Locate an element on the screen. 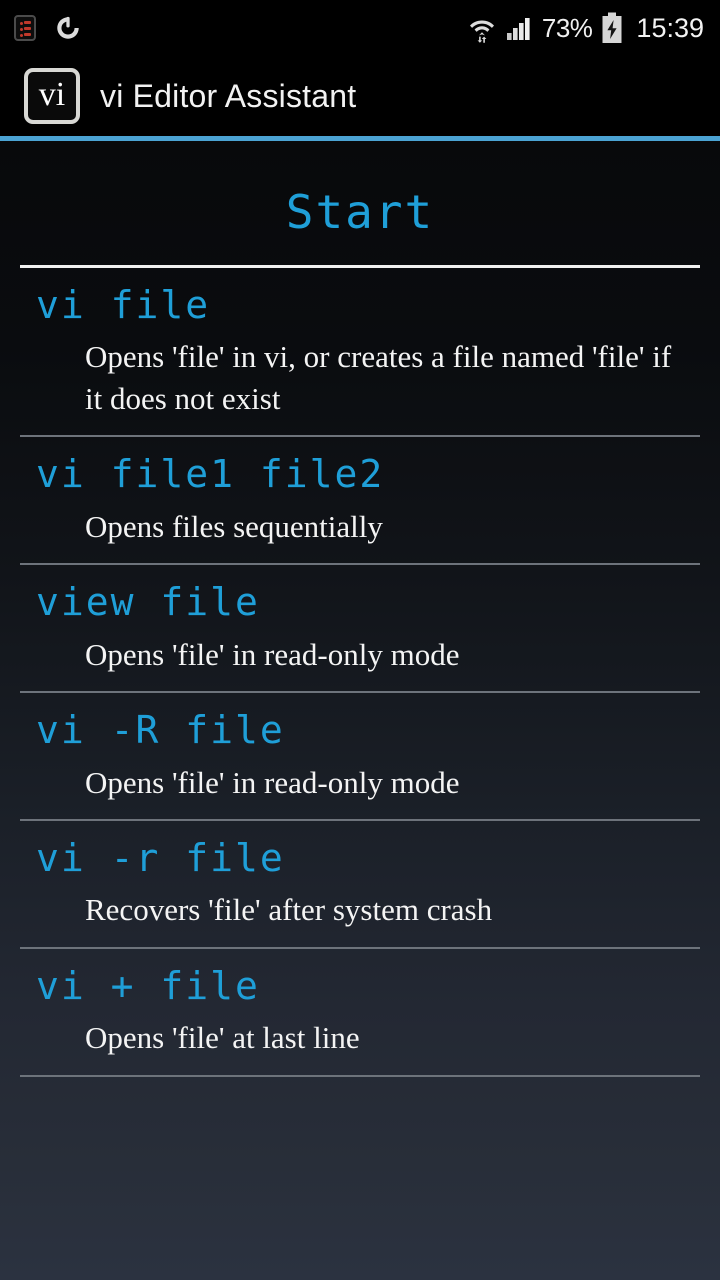  status-bar-right-icons: 73% 15:39 is located at coordinates (586, 28).